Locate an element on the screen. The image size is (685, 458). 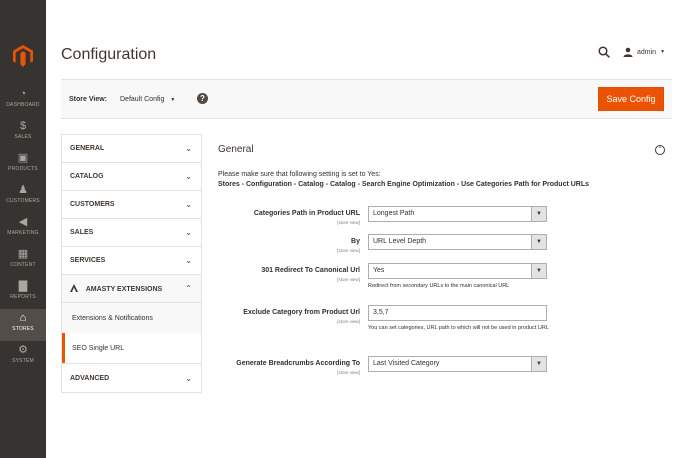
nav-label: PRODUCTS is located at coordinates (23, 169).